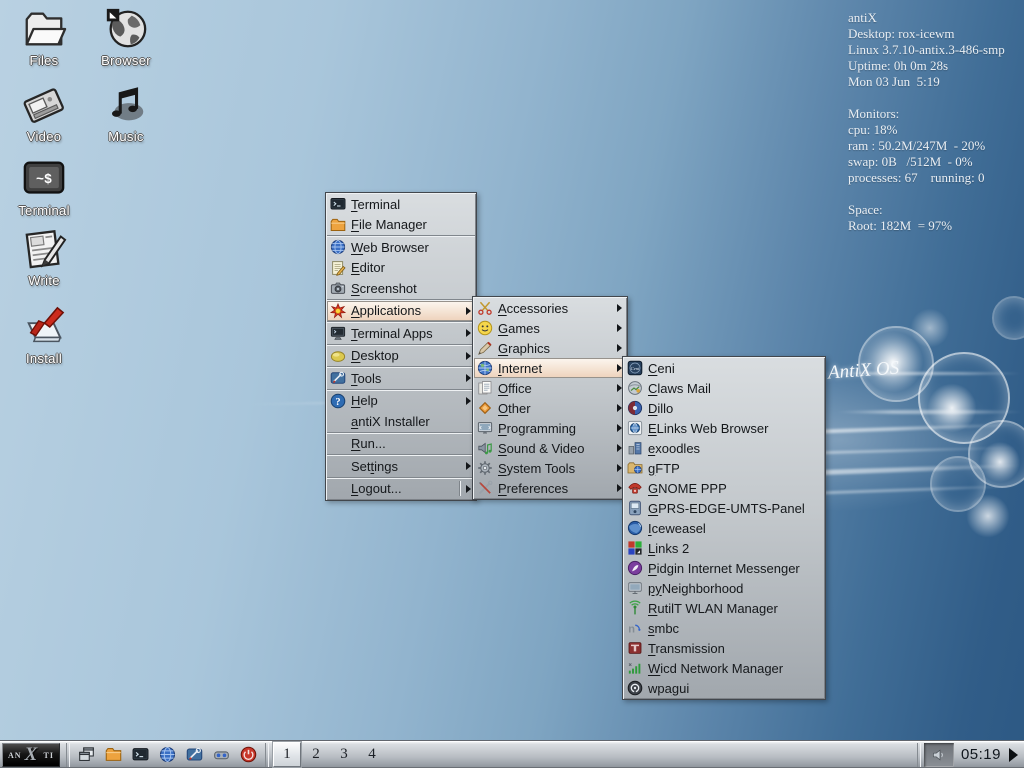 Image resolution: width=1024 pixels, height=768 pixels. I want to click on desktop-icon-label: Files, so click(44, 60).